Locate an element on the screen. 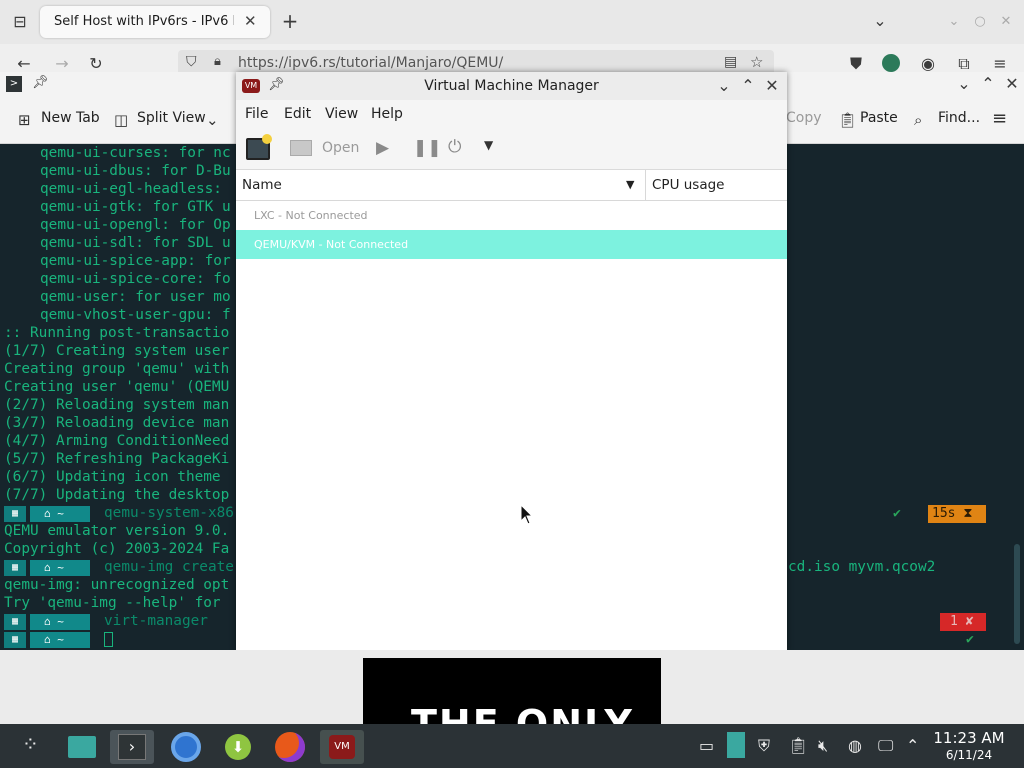 The width and height of the screenshot is (1024, 768). split-view-button: Split View is located at coordinates (171, 118).